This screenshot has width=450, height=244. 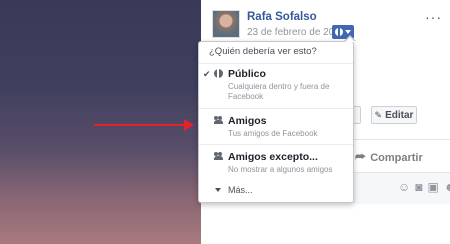 What do you see at coordinates (226, 24) in the screenshot?
I see `author-avatar` at bounding box center [226, 24].